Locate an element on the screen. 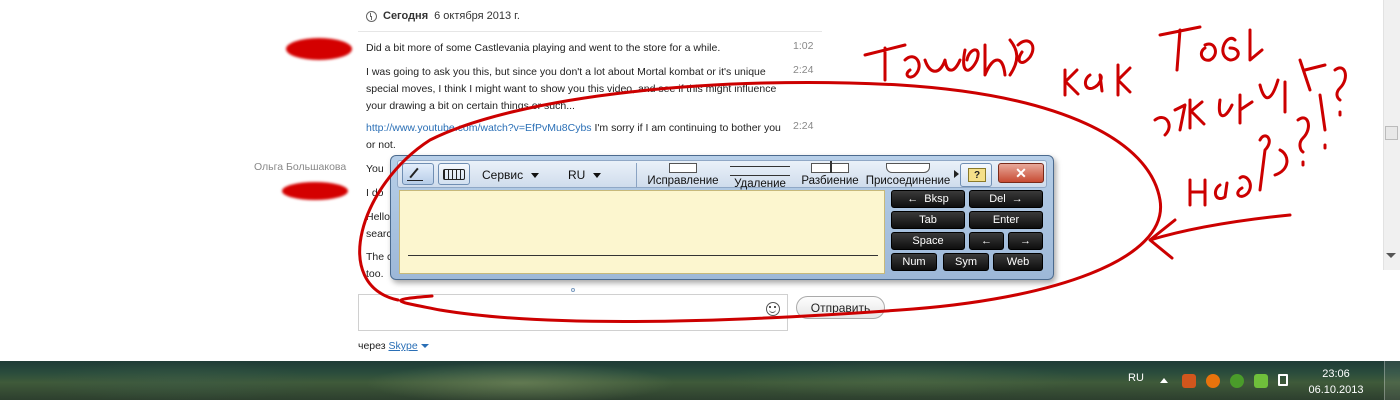  taskbar-clock: 23:06 06.10.2013 is located at coordinates (1336, 382).